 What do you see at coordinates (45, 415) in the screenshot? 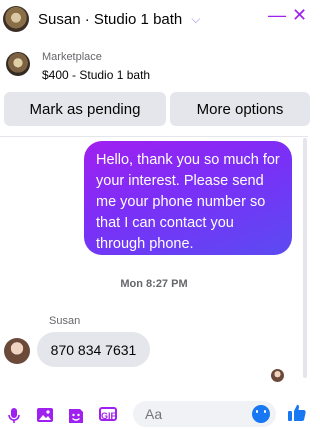
I see `image-icon` at bounding box center [45, 415].